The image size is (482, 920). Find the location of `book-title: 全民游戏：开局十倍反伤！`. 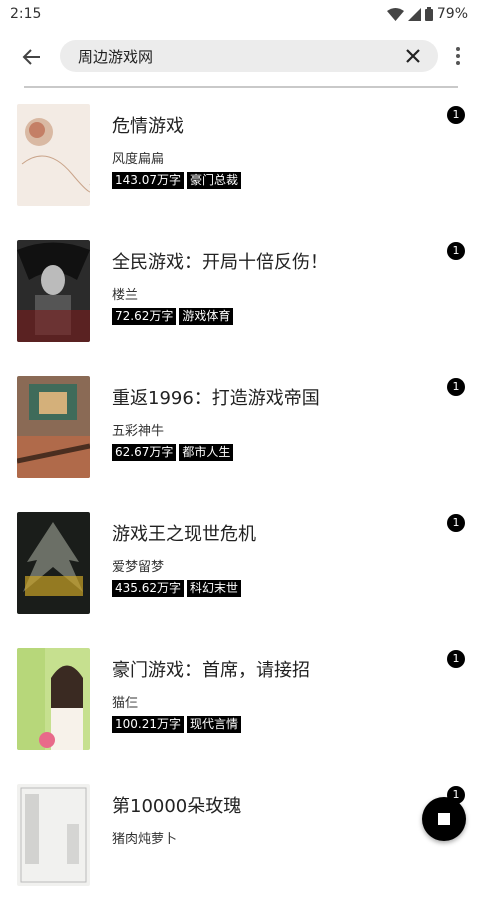

book-title: 全民游戏：开局十倍反伤！ is located at coordinates (220, 262).